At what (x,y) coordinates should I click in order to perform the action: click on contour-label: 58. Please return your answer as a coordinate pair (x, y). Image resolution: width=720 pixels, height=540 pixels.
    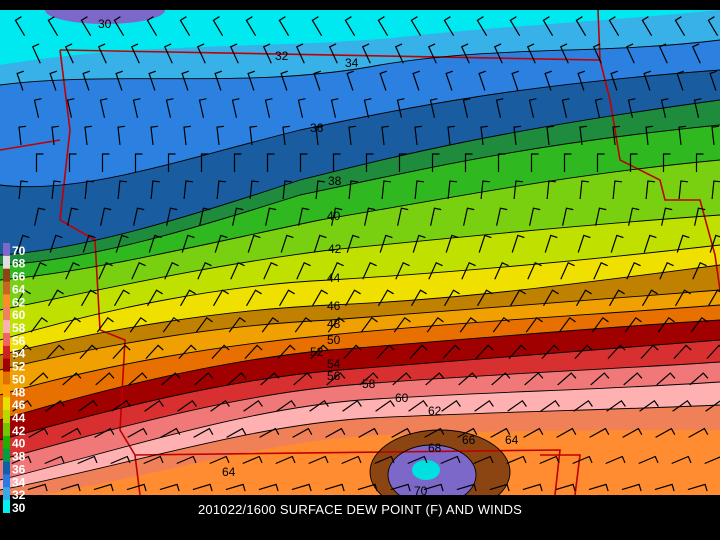
    Looking at the image, I should click on (369, 384).